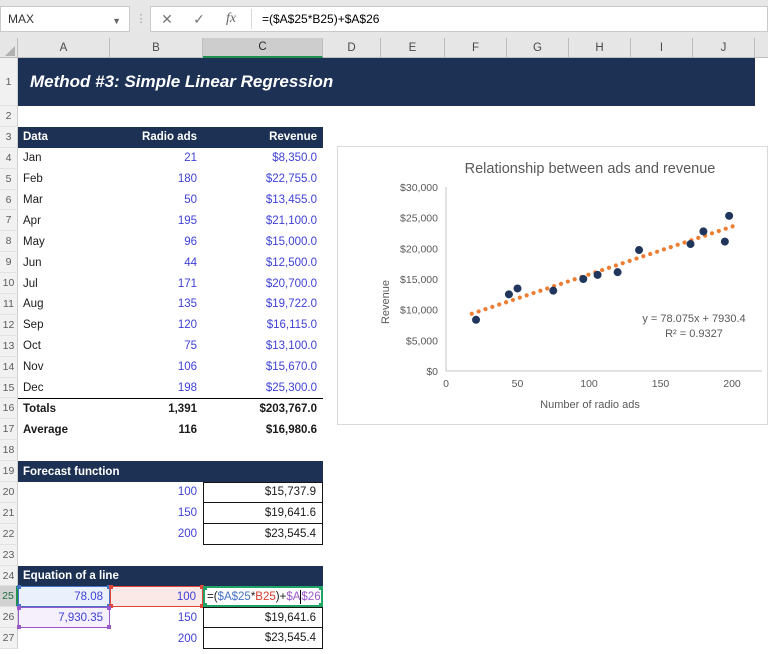 Image resolution: width=768 pixels, height=654 pixels. Describe the element at coordinates (263, 283) in the screenshot. I see `cell-revenue: $20,700.0` at that location.